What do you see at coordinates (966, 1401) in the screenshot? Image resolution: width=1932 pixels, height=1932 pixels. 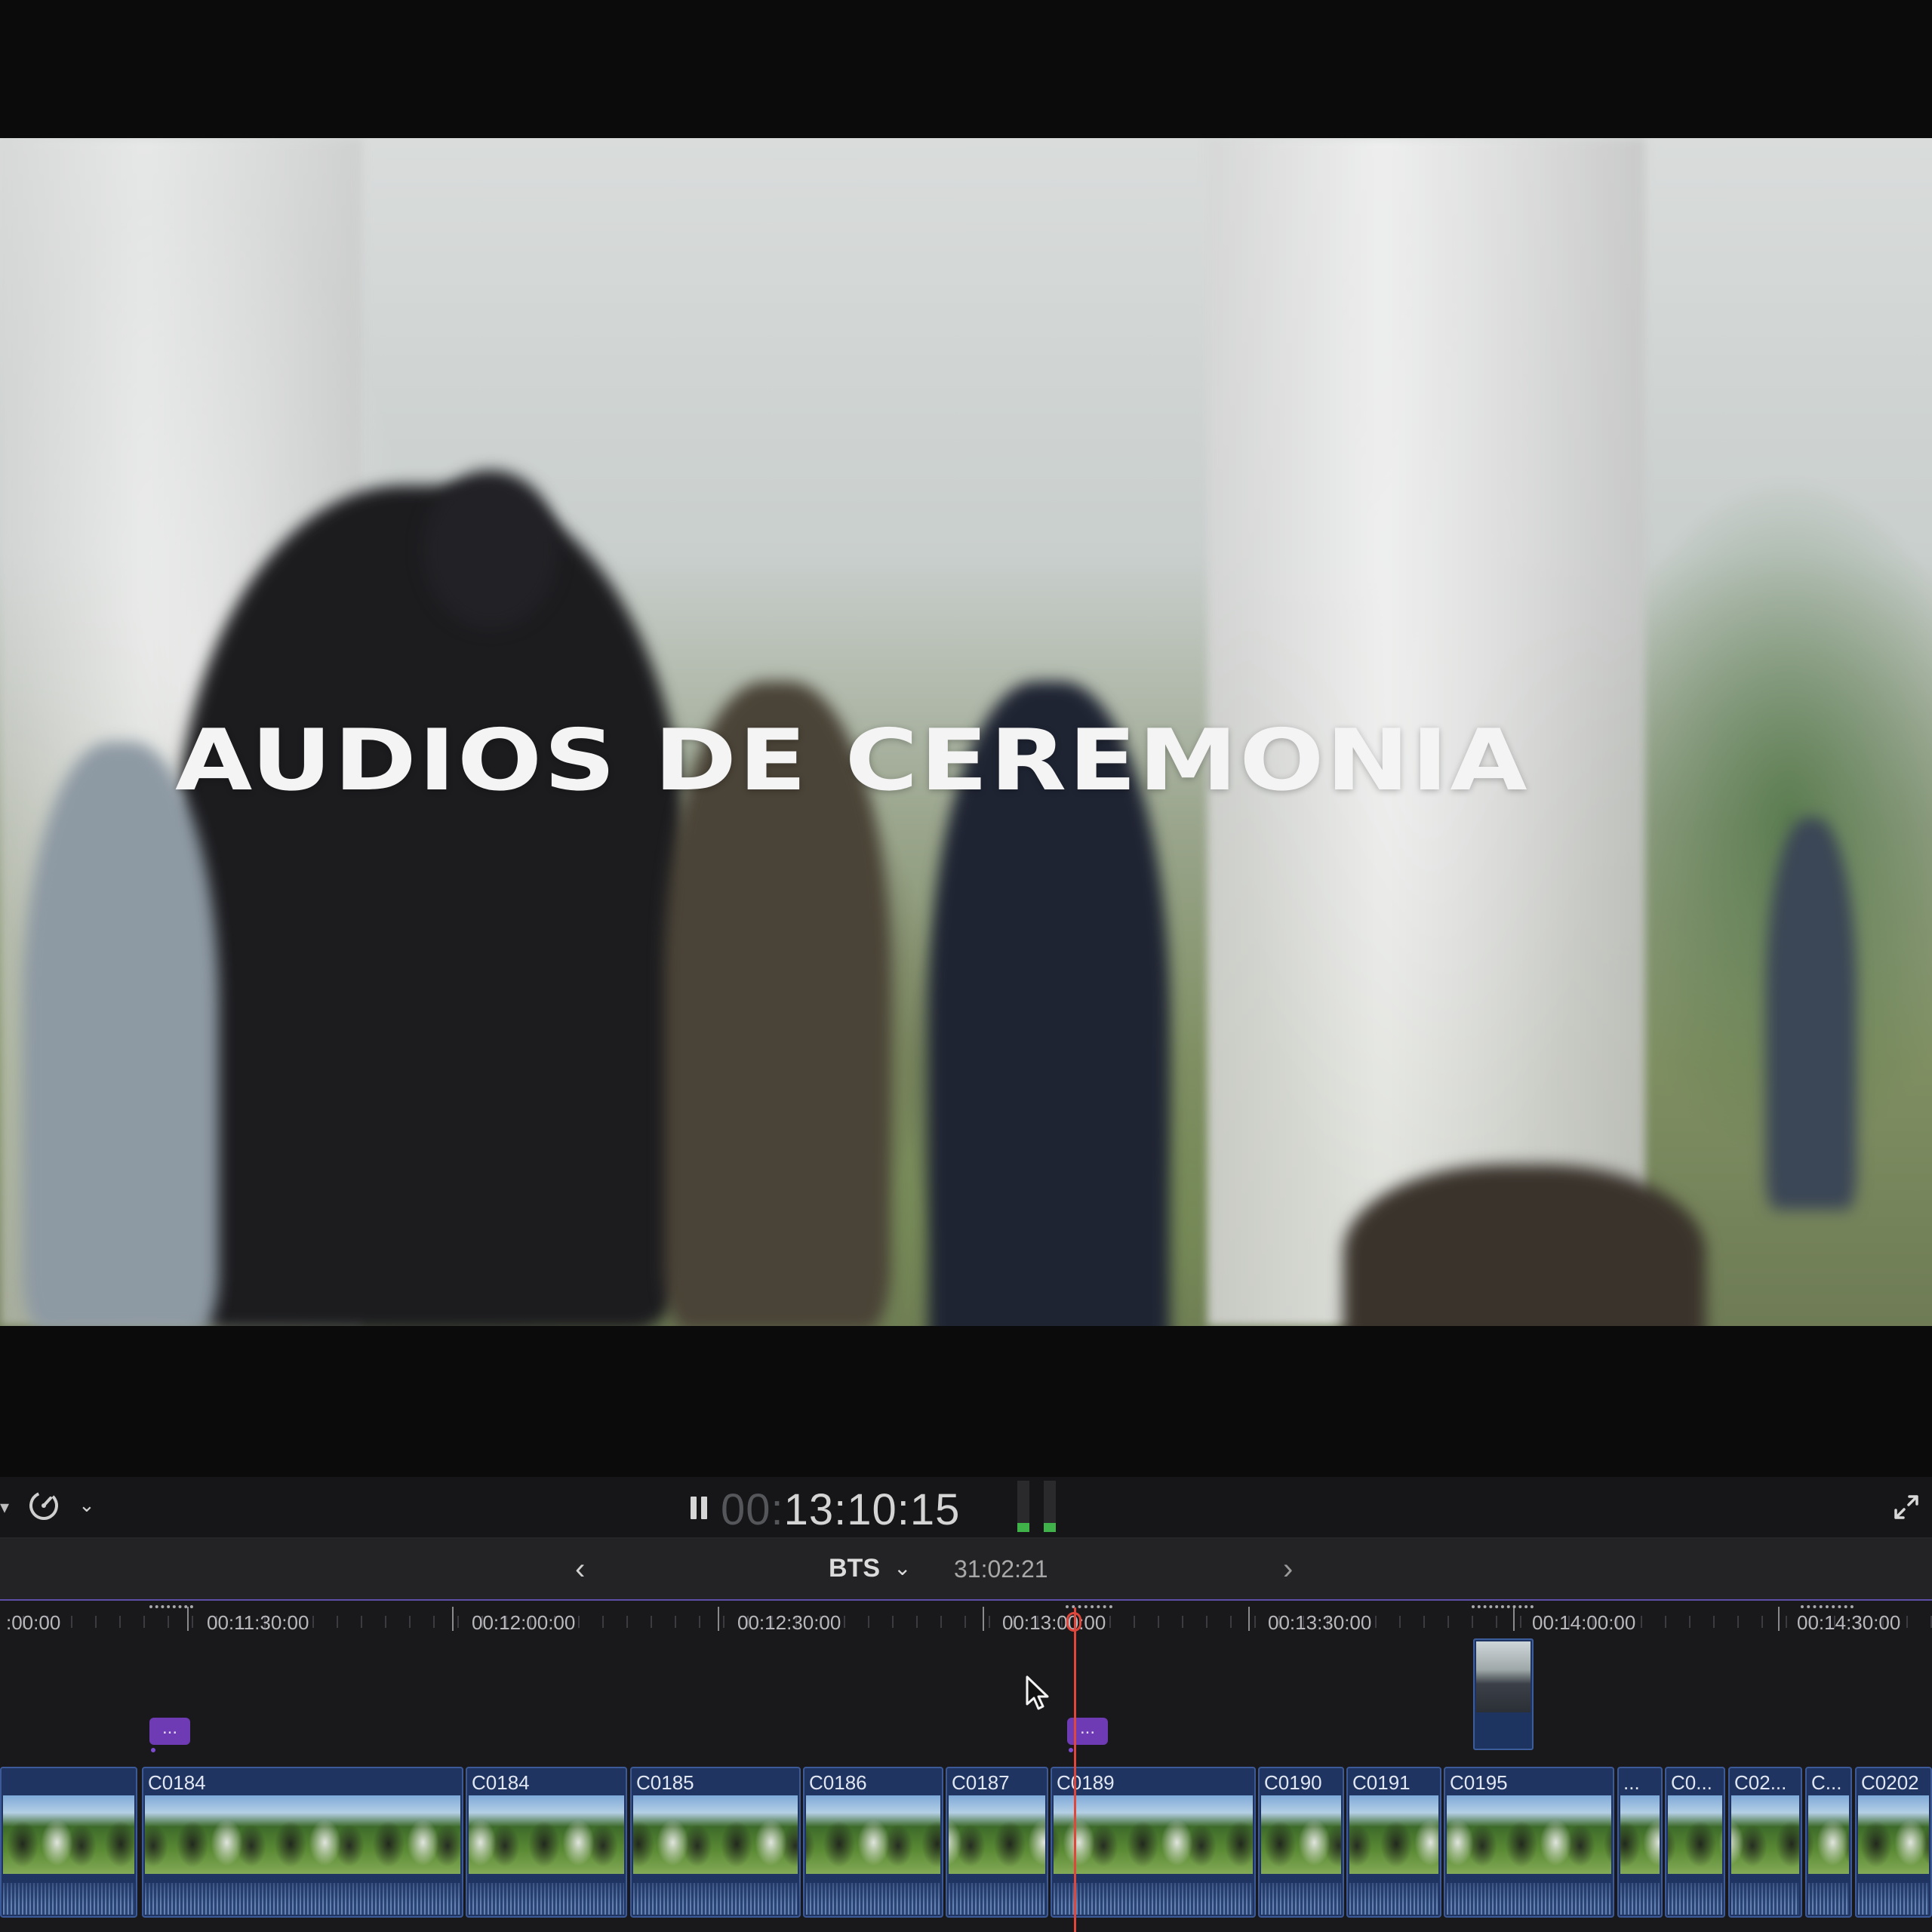 I see `viewer-bottom-bar` at bounding box center [966, 1401].